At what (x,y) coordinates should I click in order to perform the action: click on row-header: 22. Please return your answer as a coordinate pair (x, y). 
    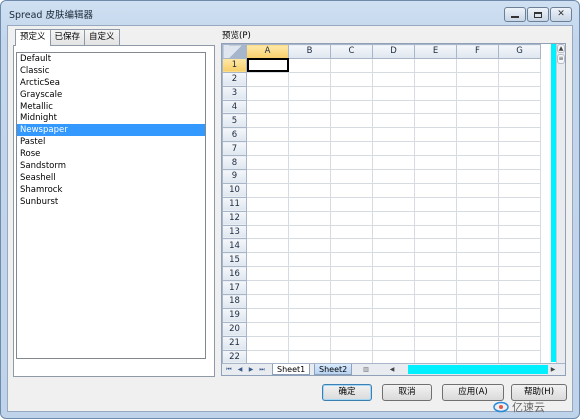
    Looking at the image, I should click on (234, 357).